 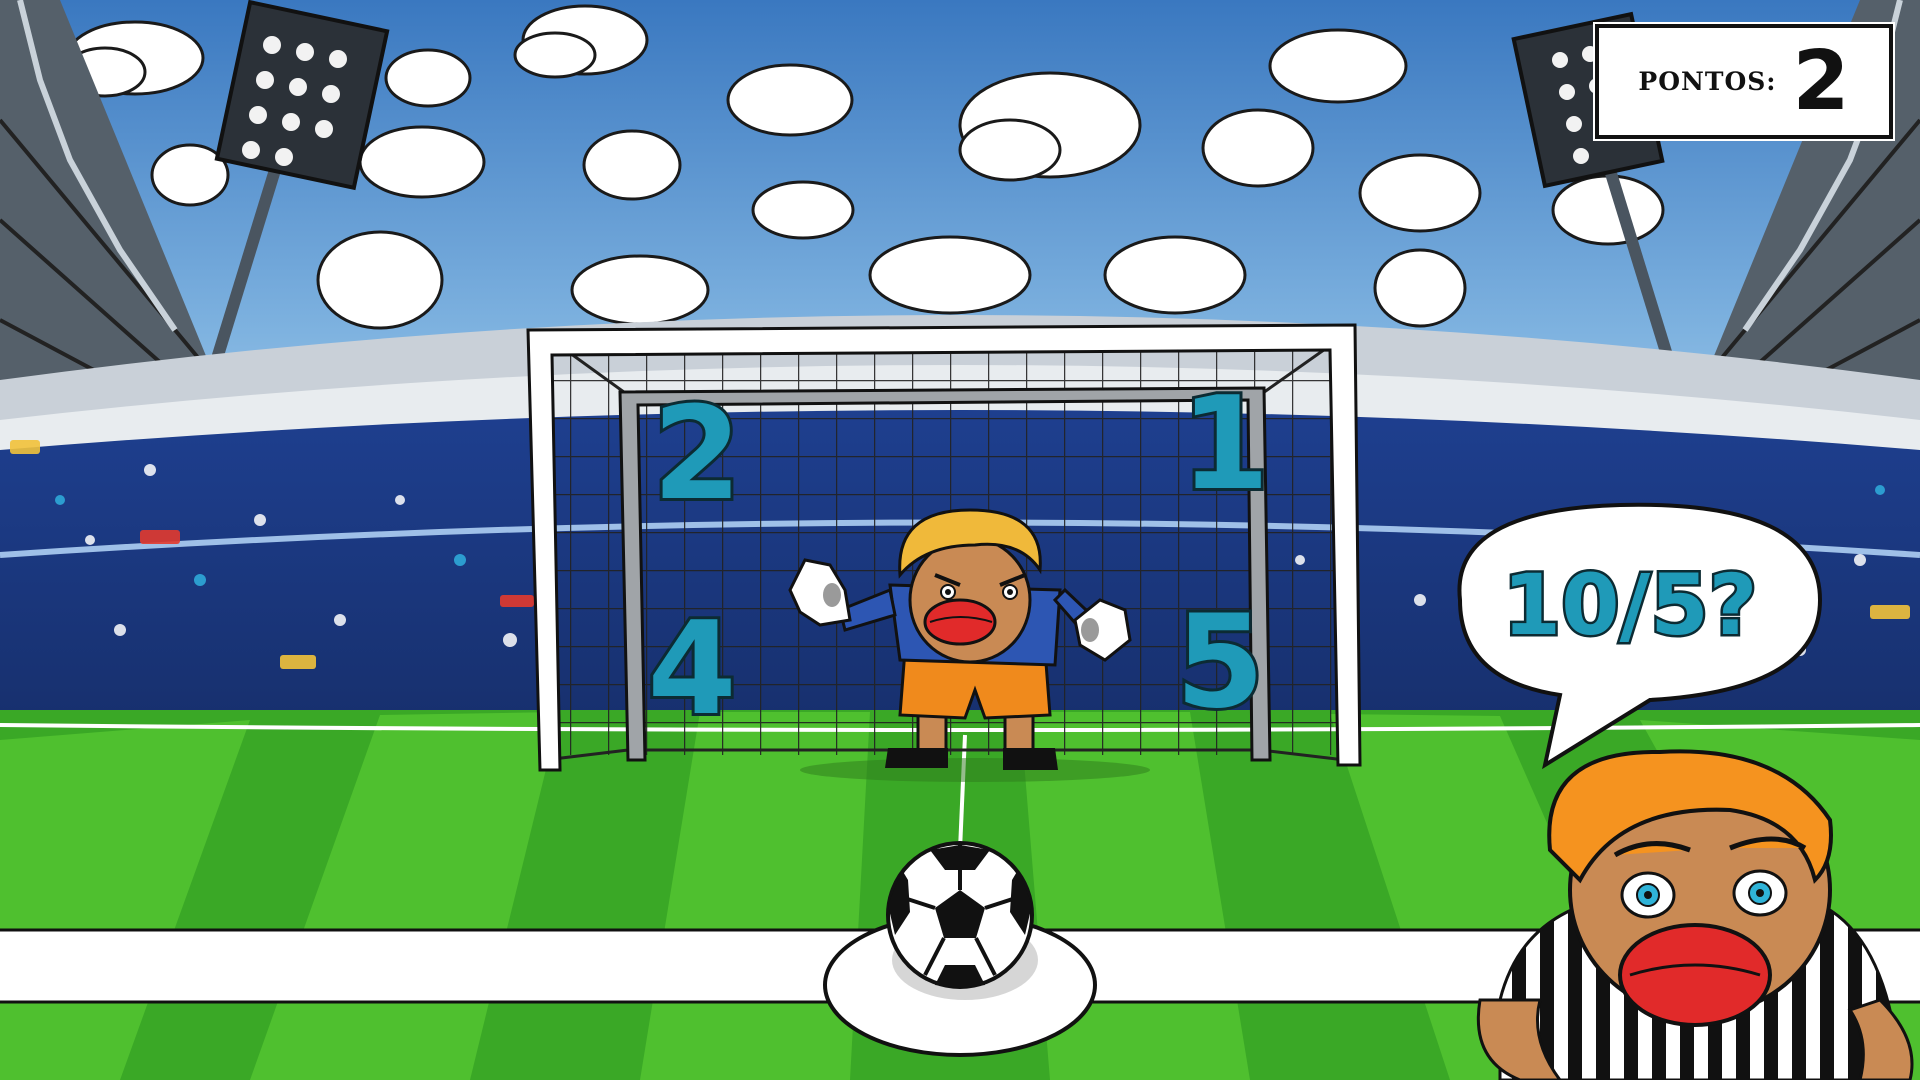 What do you see at coordinates (692, 670) in the screenshot?
I see `goal-target-bottom-left: 4` at bounding box center [692, 670].